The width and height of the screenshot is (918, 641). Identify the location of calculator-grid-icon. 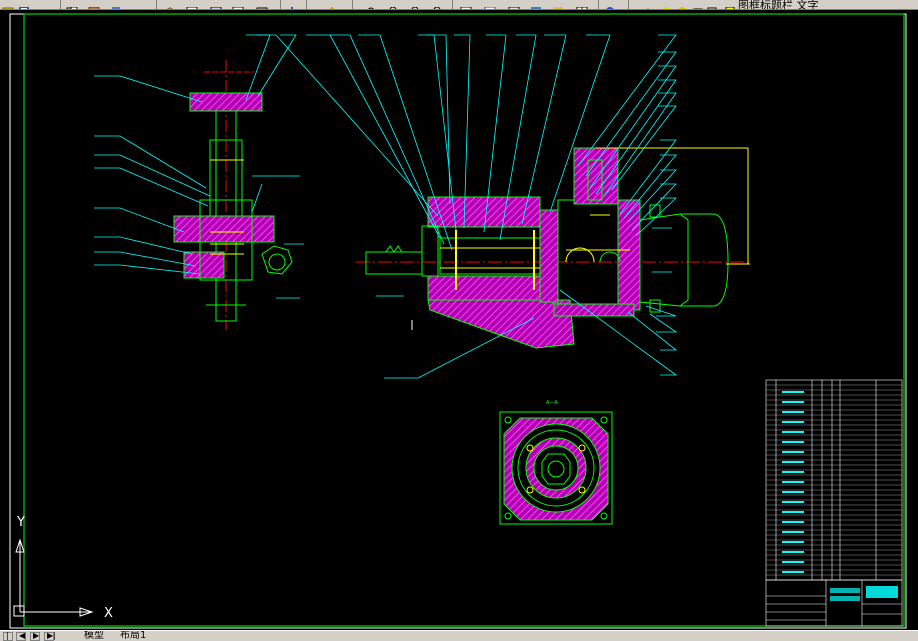
(582, 4).